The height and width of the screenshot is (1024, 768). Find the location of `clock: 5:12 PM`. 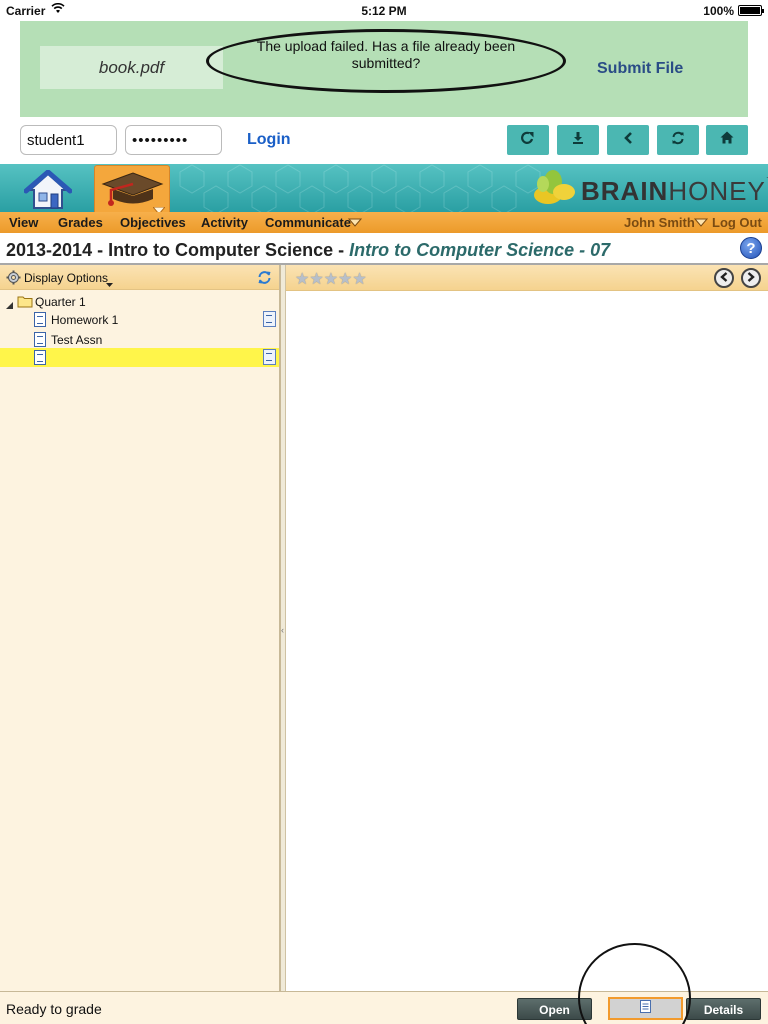

clock: 5:12 PM is located at coordinates (384, 11).